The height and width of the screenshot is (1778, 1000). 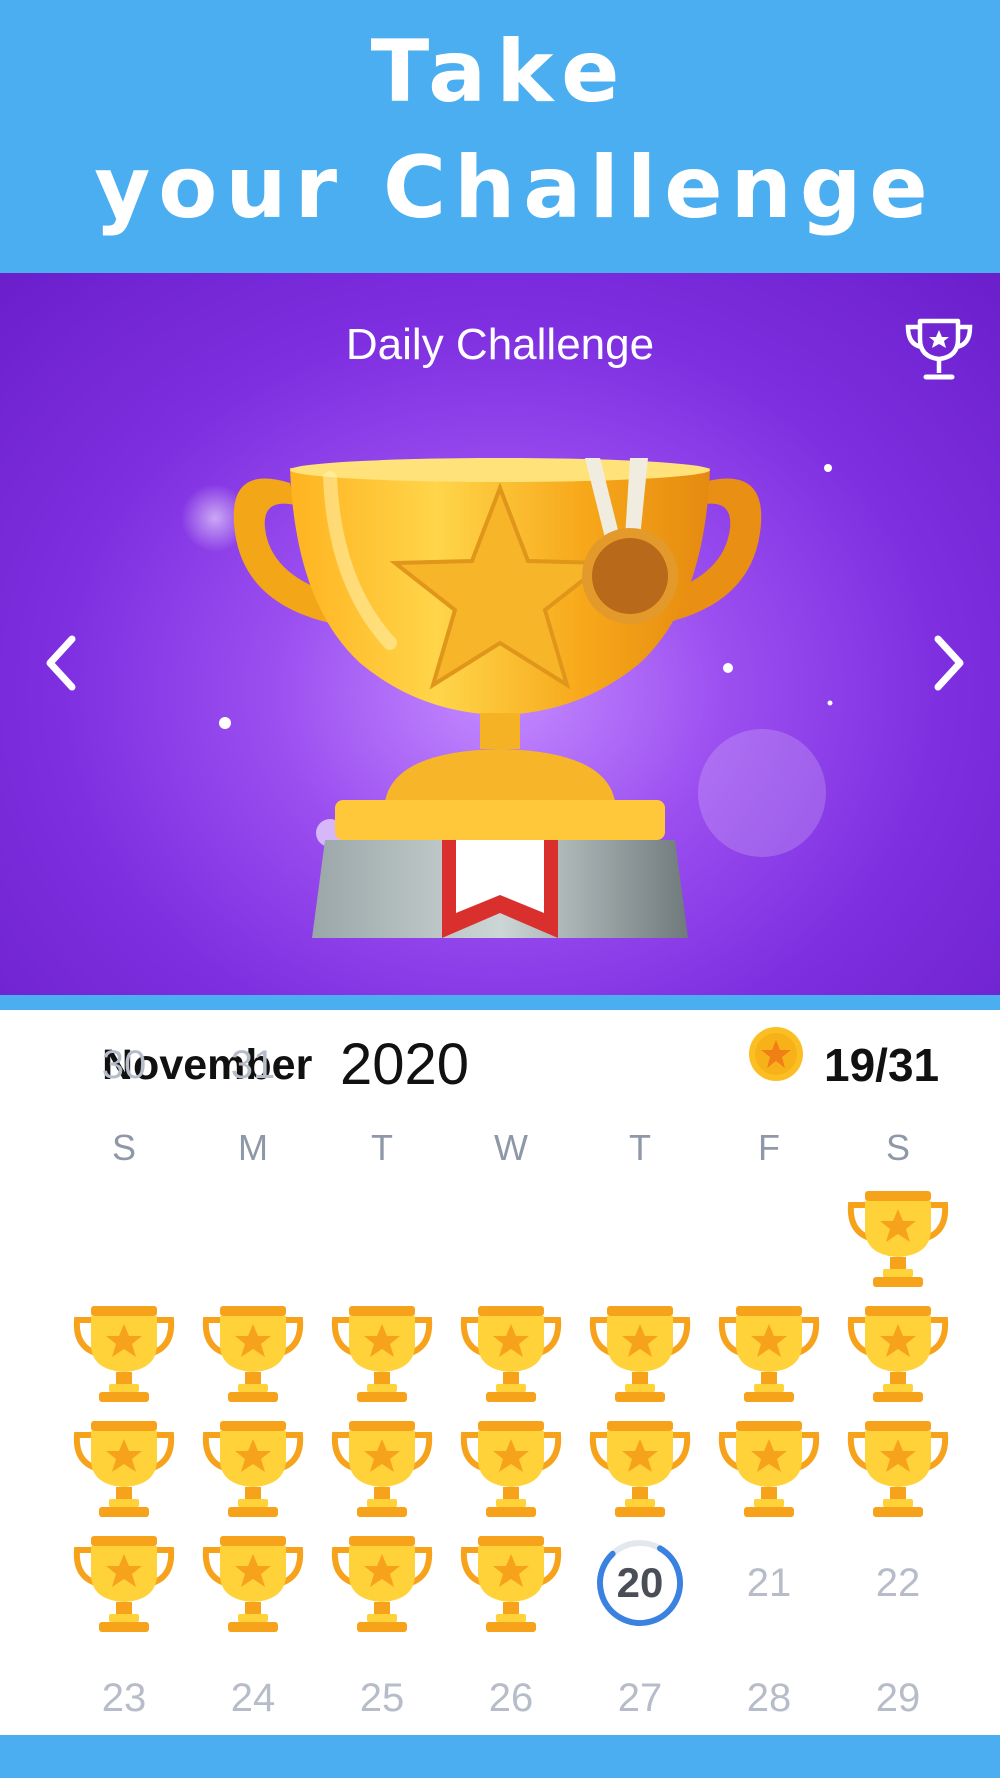 What do you see at coordinates (500, 1756) in the screenshot?
I see `bottom-bar` at bounding box center [500, 1756].